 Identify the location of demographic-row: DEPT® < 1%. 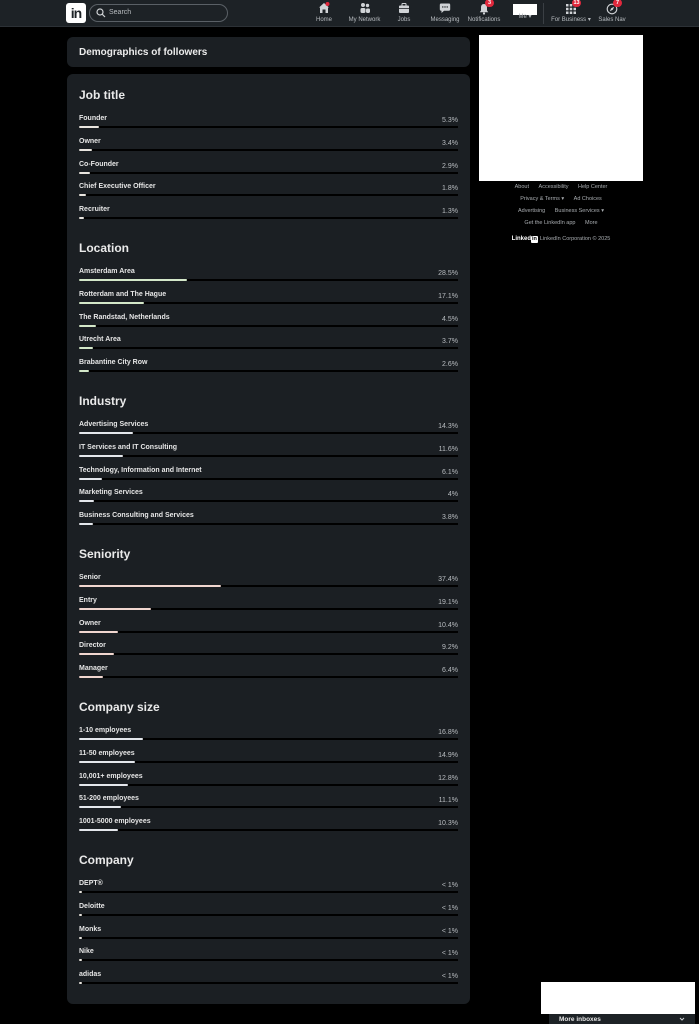
(268, 889).